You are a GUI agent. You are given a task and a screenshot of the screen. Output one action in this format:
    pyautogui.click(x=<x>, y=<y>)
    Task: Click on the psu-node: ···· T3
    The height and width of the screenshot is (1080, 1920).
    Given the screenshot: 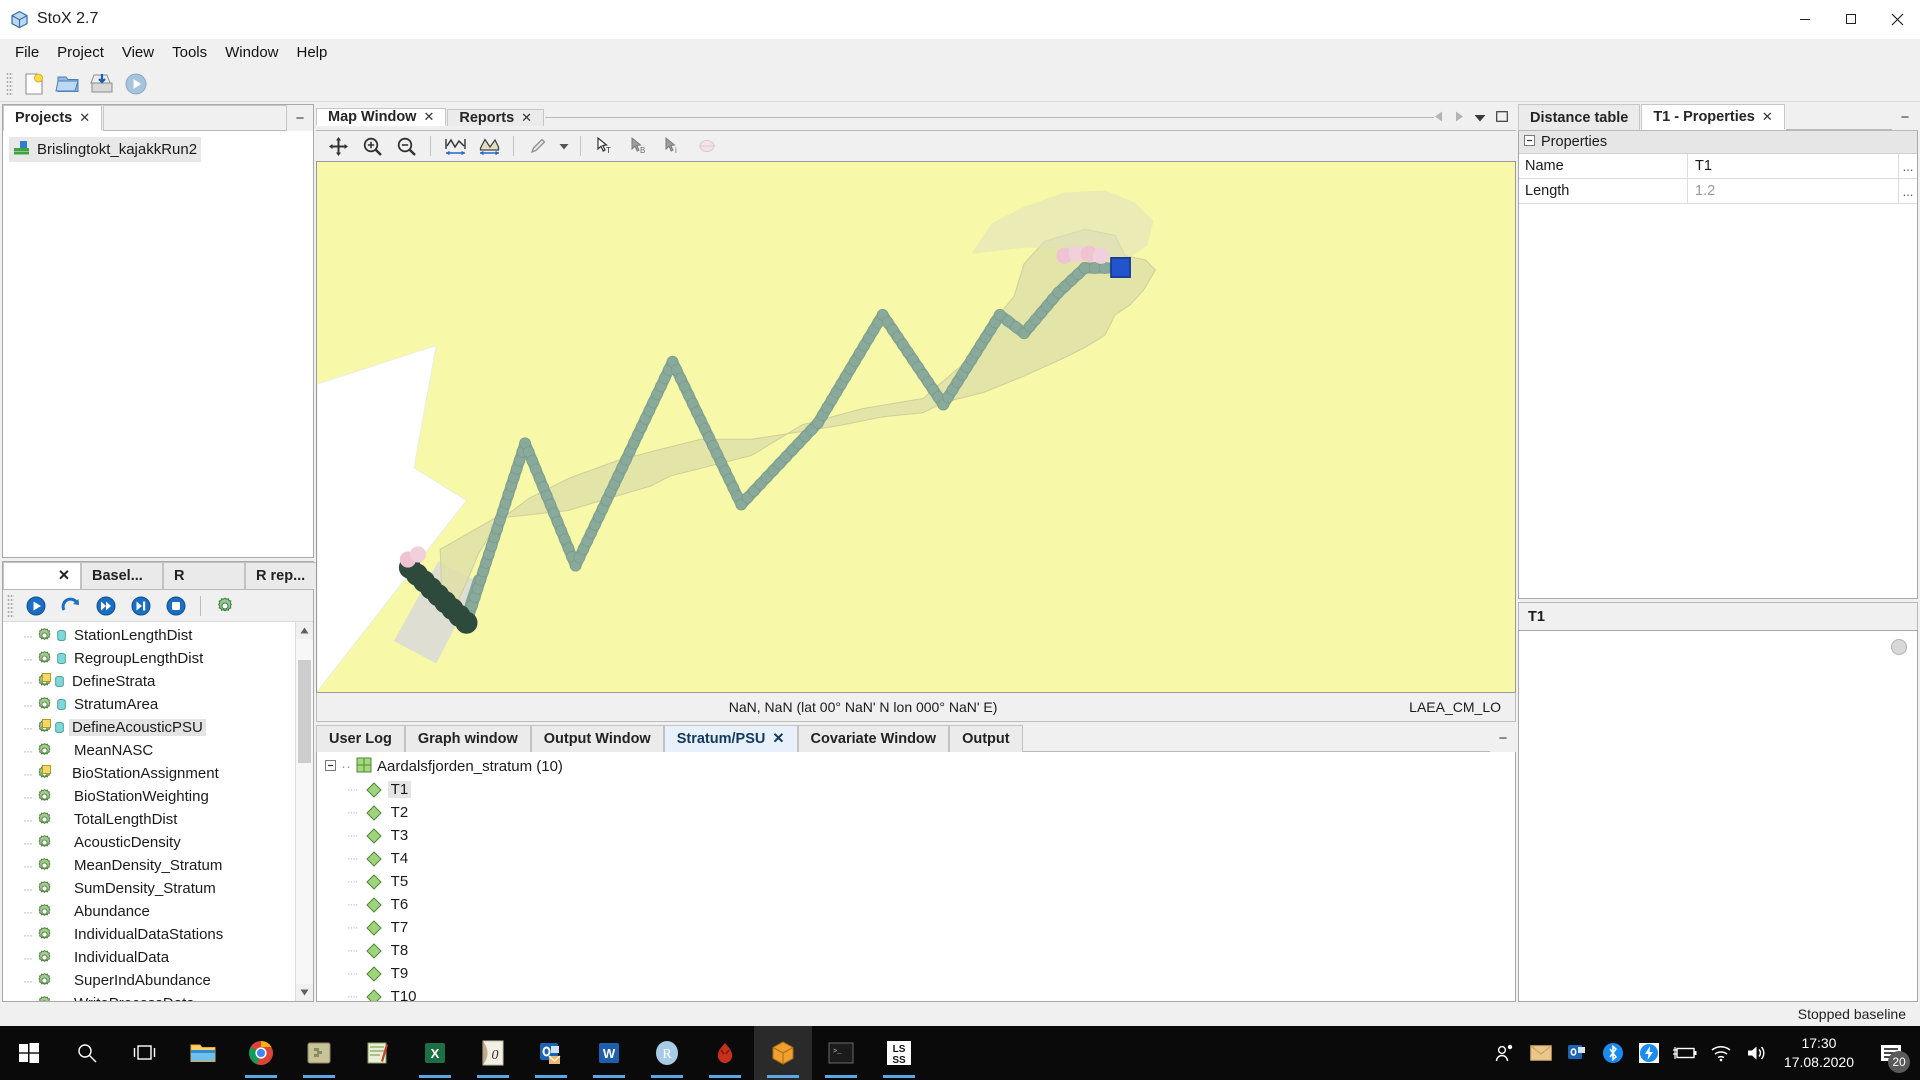 What is the action you would take?
    pyautogui.click(x=916, y=835)
    